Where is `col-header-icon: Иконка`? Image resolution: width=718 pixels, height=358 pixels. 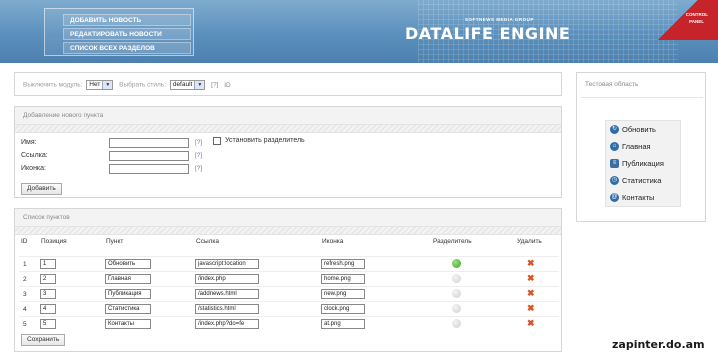 col-header-icon: Иконка is located at coordinates (333, 241).